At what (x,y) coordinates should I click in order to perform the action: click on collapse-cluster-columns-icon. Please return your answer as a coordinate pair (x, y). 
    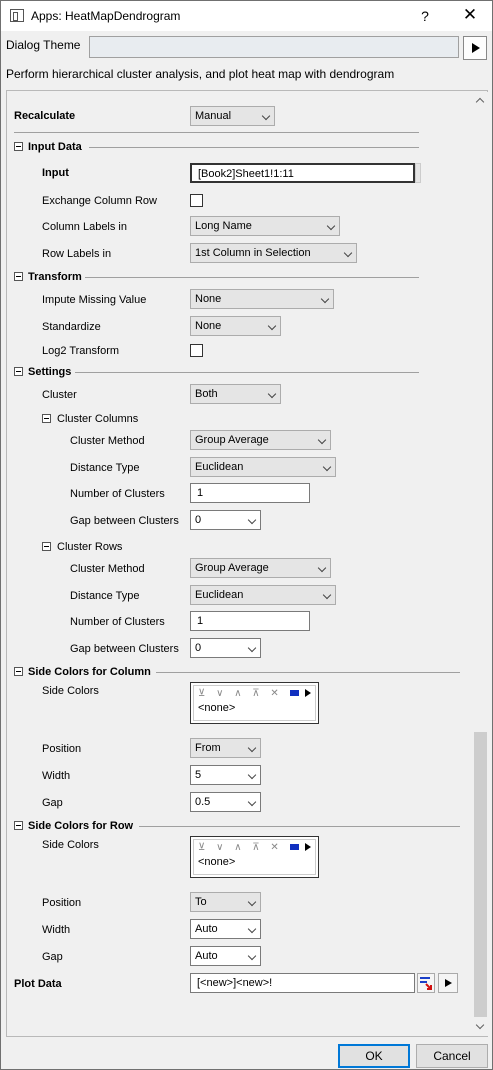
    Looking at the image, I should click on (46, 418).